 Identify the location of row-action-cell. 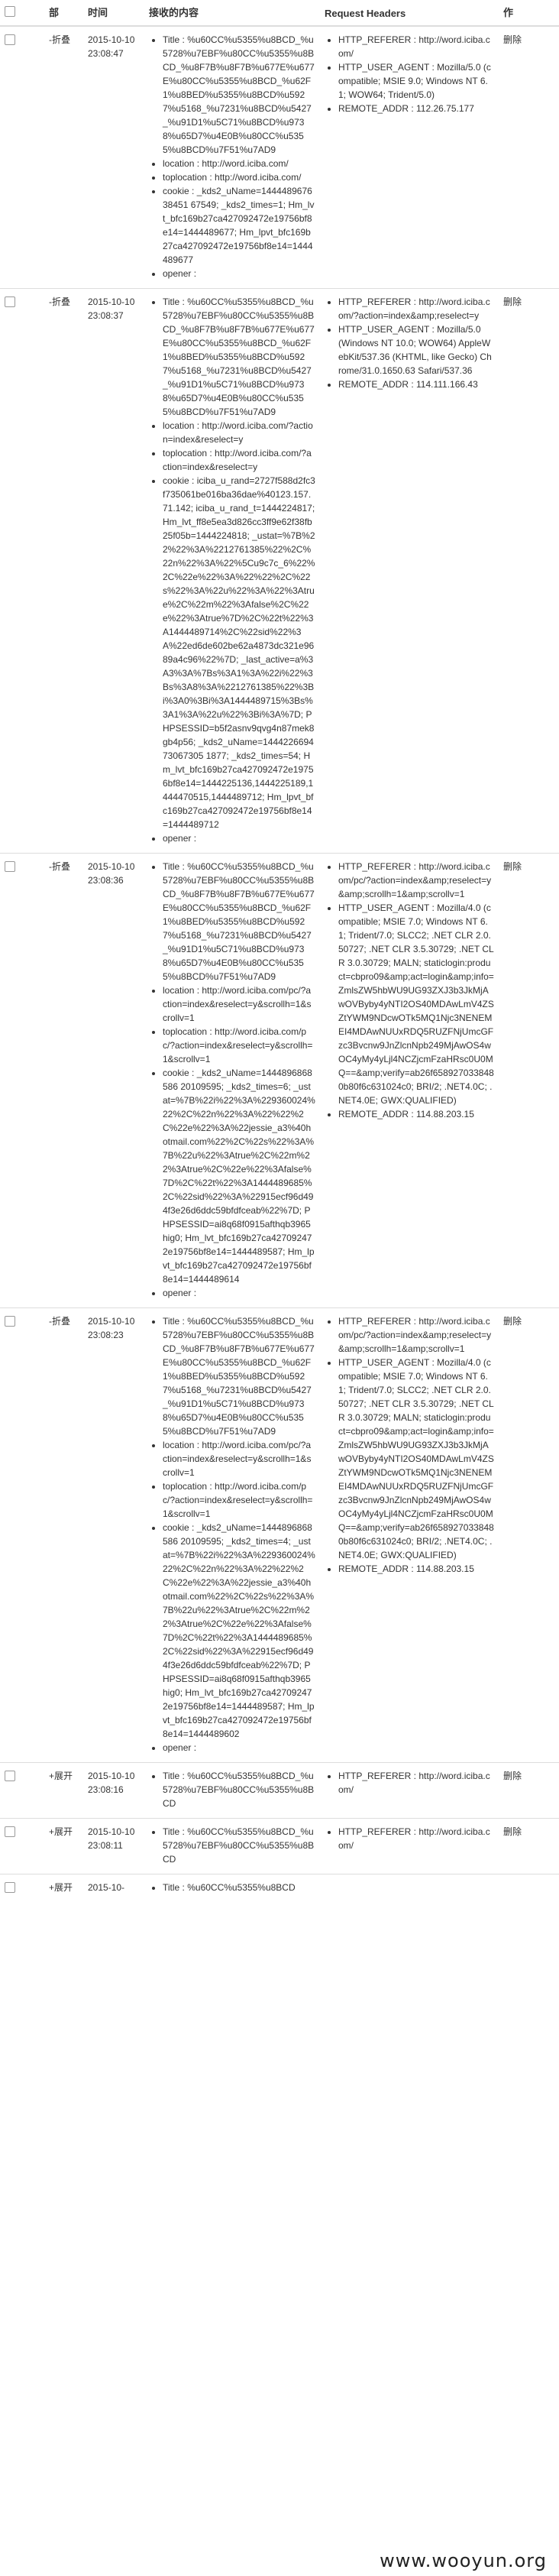
(529, 1889).